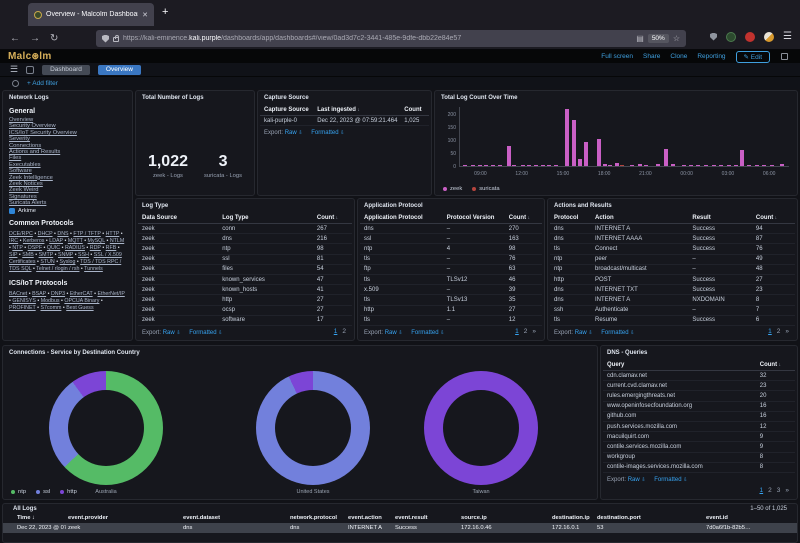  I want to click on column-header: Last ingested ↓, so click(357, 110).